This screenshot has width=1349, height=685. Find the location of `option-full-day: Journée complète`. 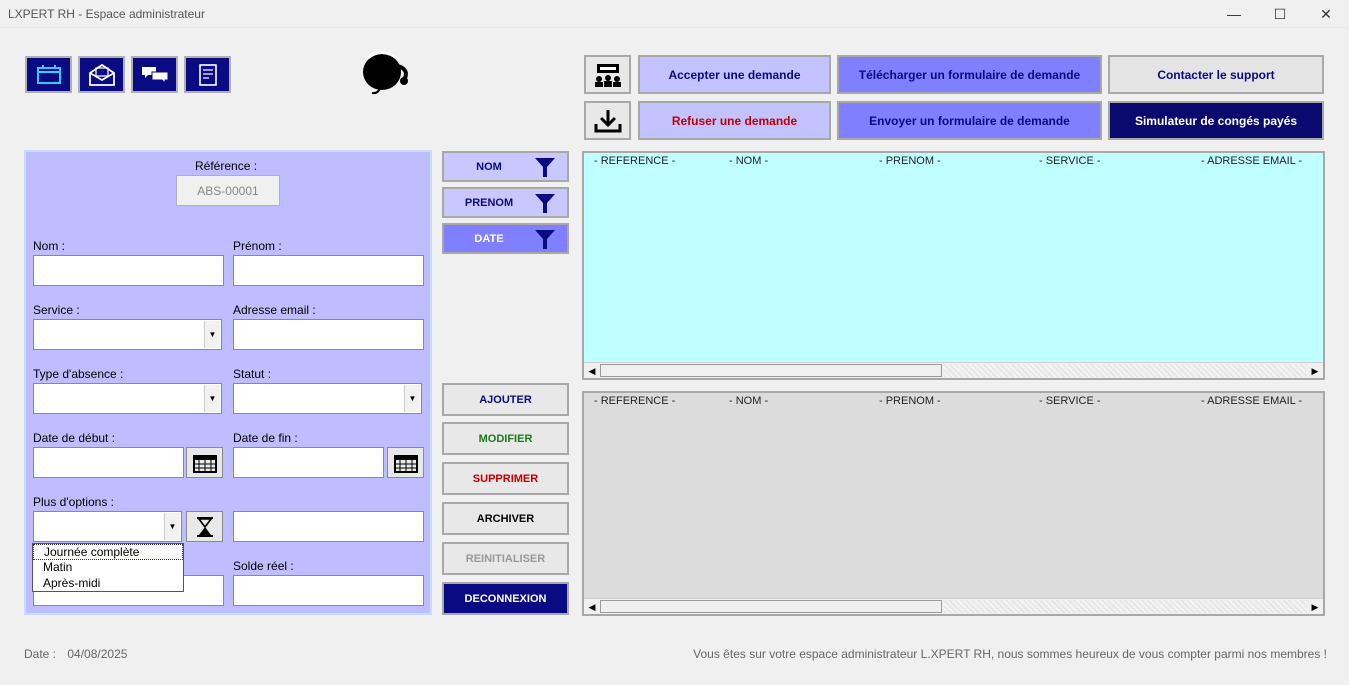

option-full-day: Journée complète is located at coordinates (108, 552).